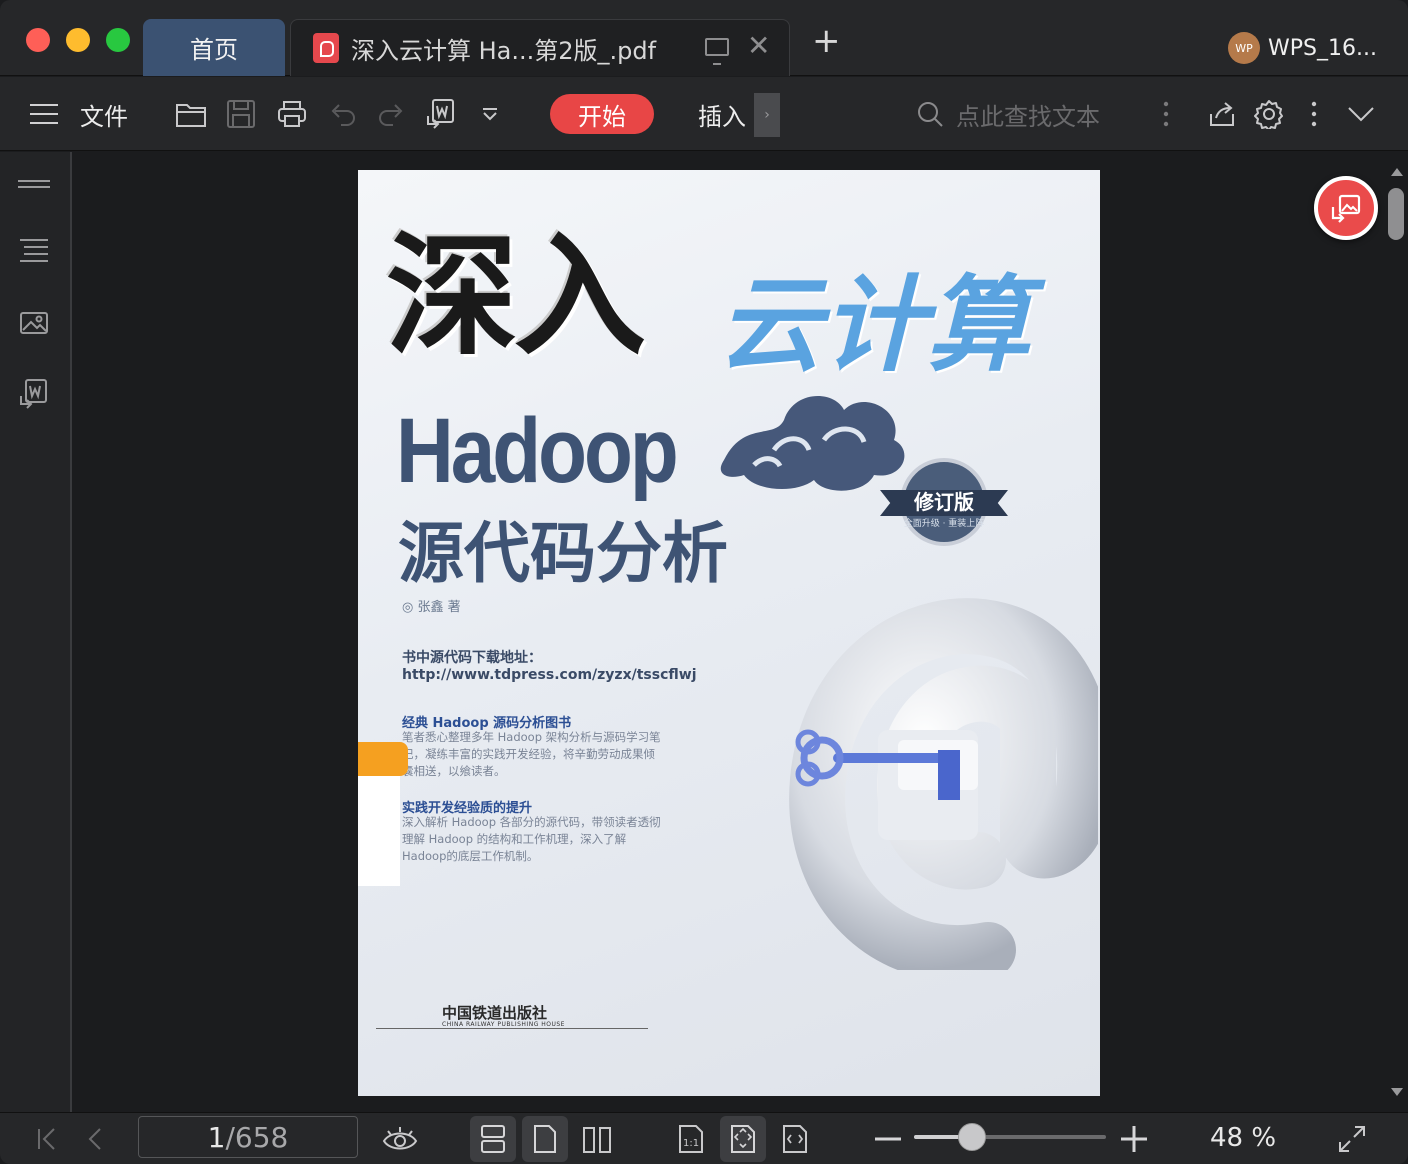 The width and height of the screenshot is (1408, 1164). I want to click on export-word-button, so click(441, 114).